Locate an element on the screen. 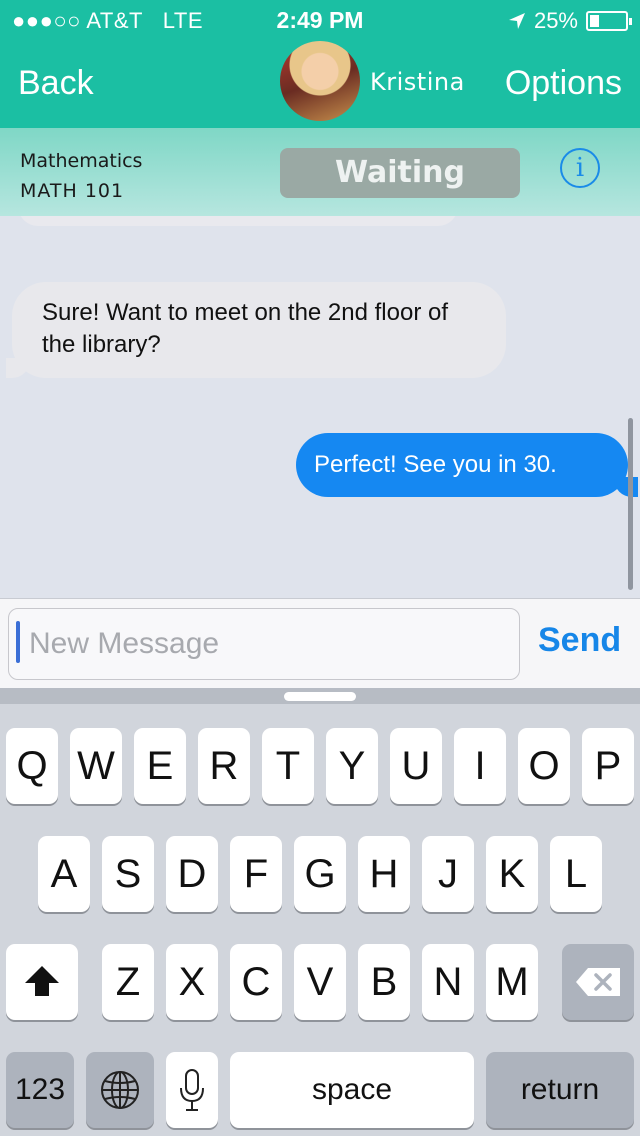 The height and width of the screenshot is (1136, 640). key-a: A is located at coordinates (64, 874).